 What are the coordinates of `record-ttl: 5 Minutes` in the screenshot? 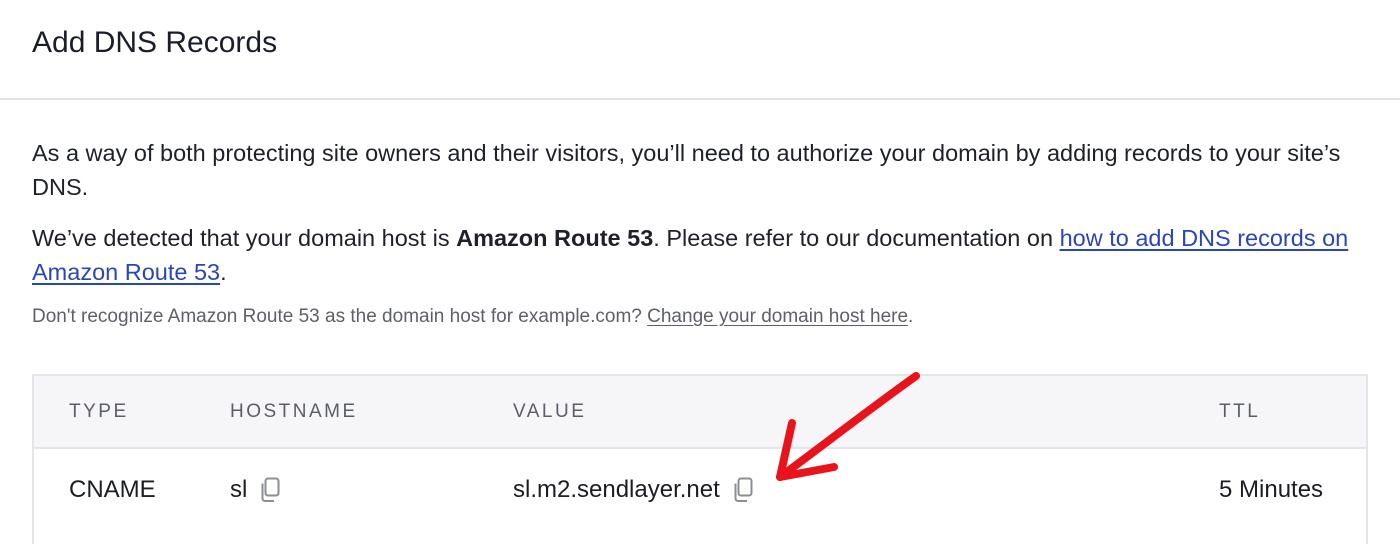 It's located at (1271, 489).